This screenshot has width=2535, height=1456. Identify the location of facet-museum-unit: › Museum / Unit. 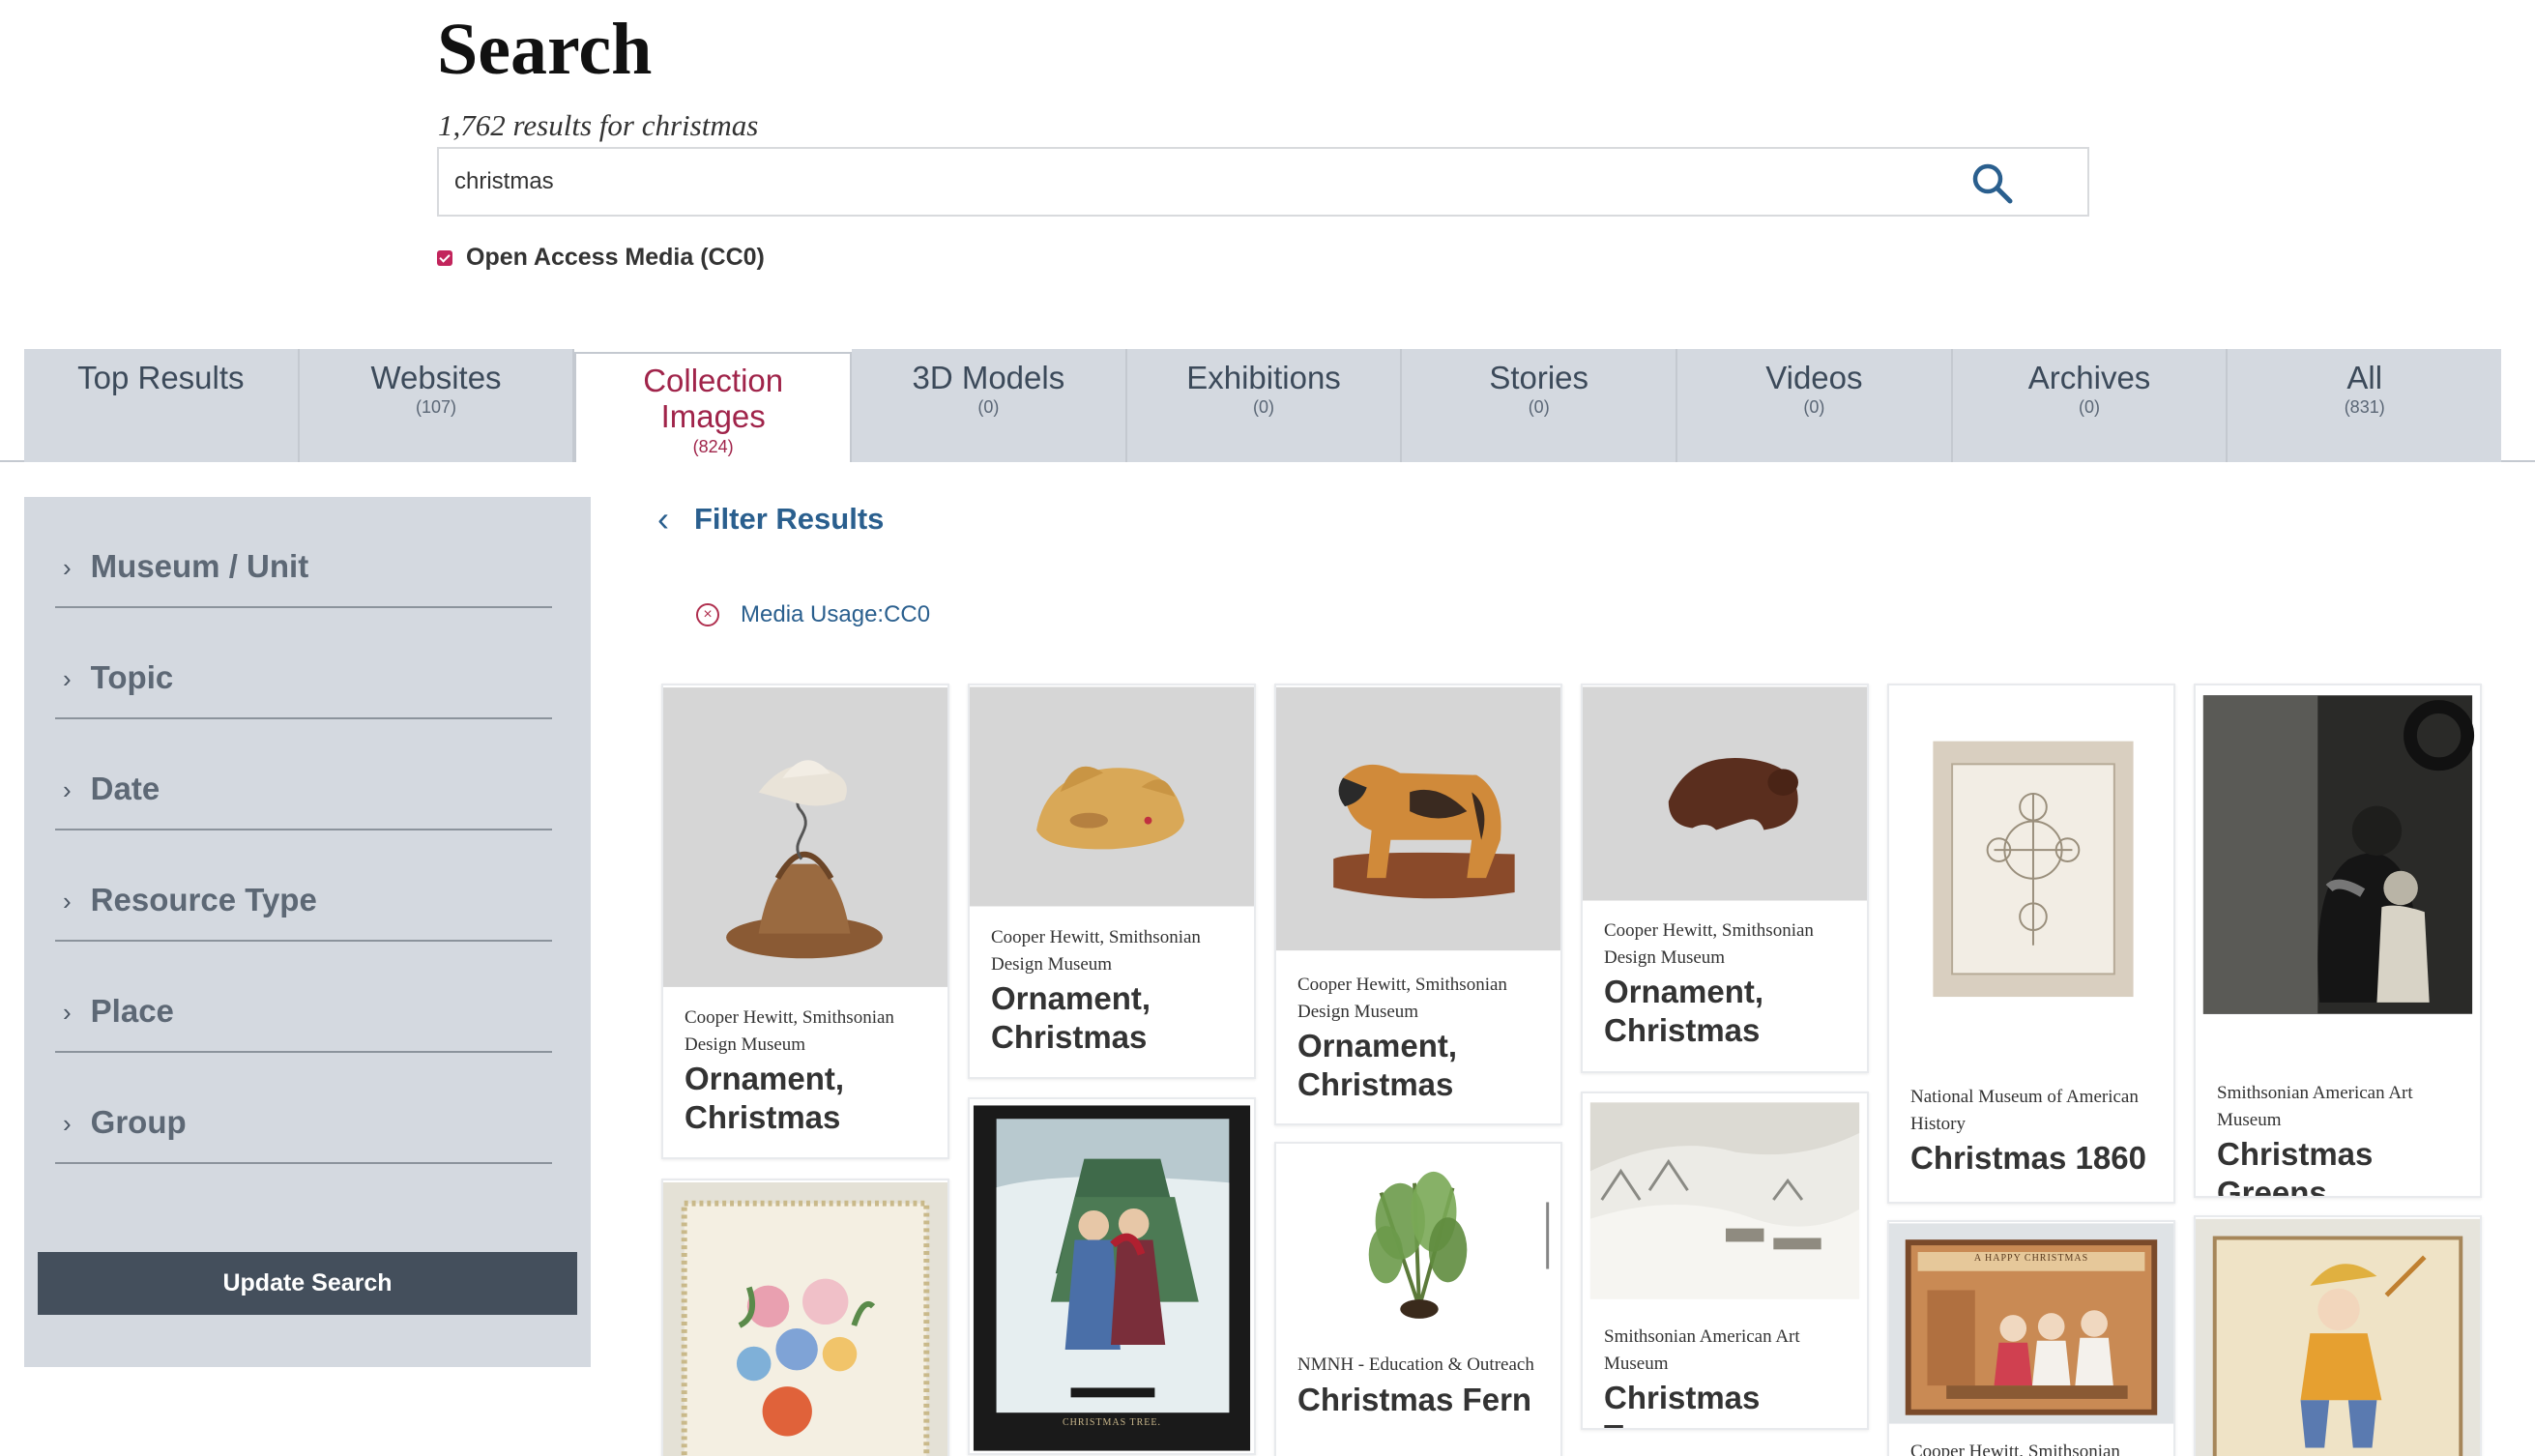
(303, 553).